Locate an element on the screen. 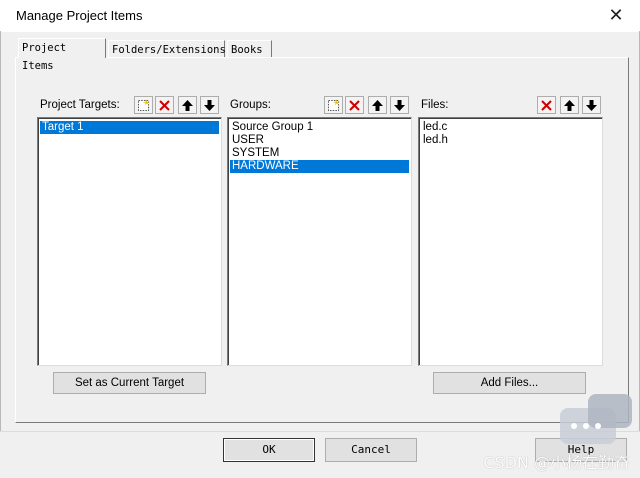 The width and height of the screenshot is (640, 478). targets-new-button is located at coordinates (143, 105).